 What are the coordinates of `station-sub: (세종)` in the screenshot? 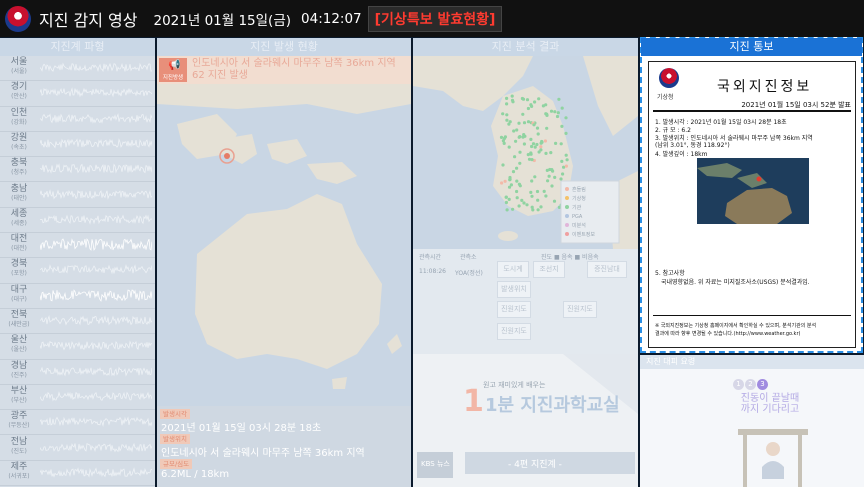 It's located at (19, 223).